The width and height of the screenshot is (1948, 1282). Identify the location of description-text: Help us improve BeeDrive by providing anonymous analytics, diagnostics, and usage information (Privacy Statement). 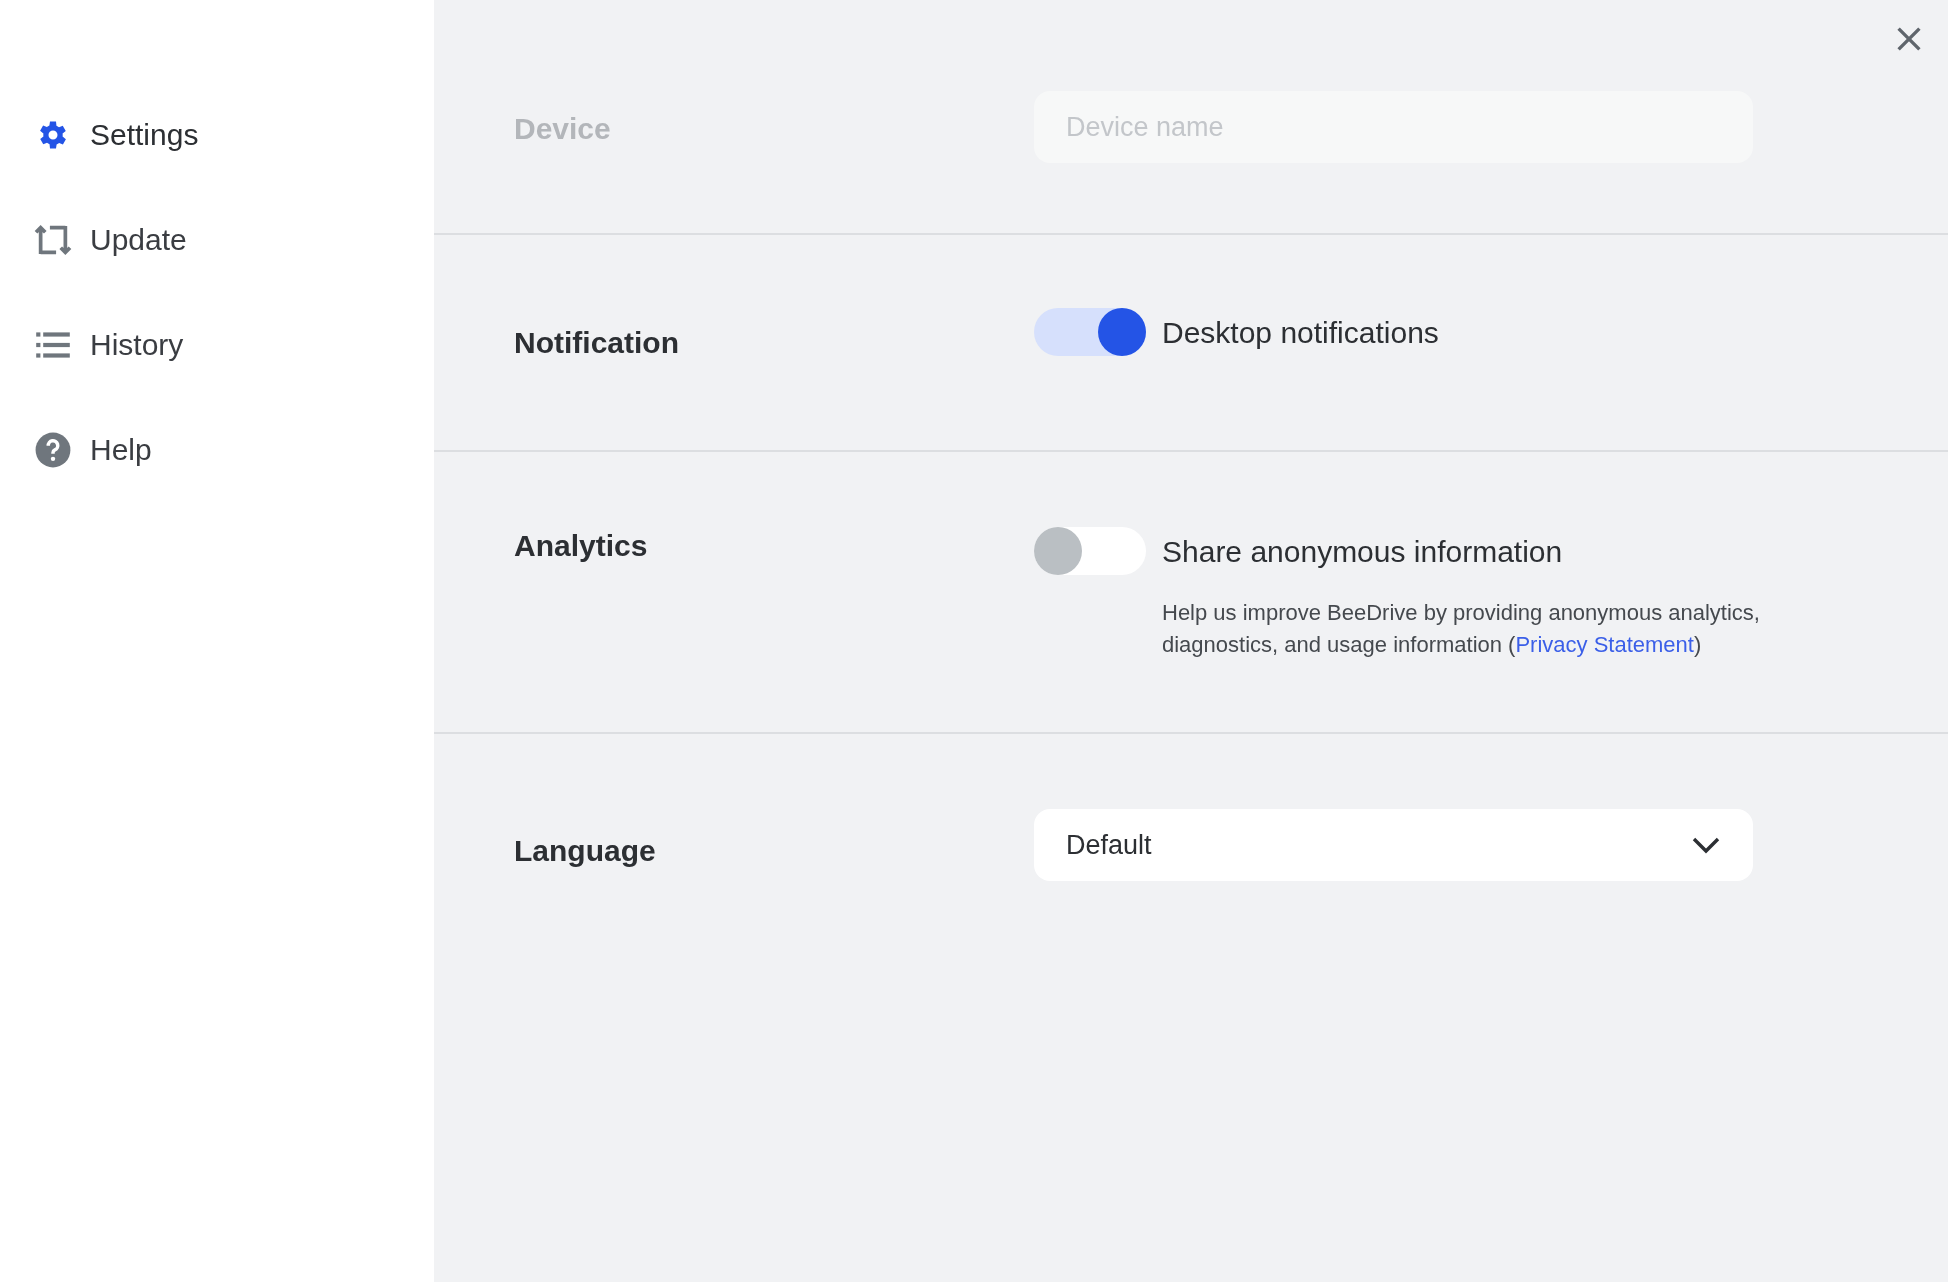
(1461, 629).